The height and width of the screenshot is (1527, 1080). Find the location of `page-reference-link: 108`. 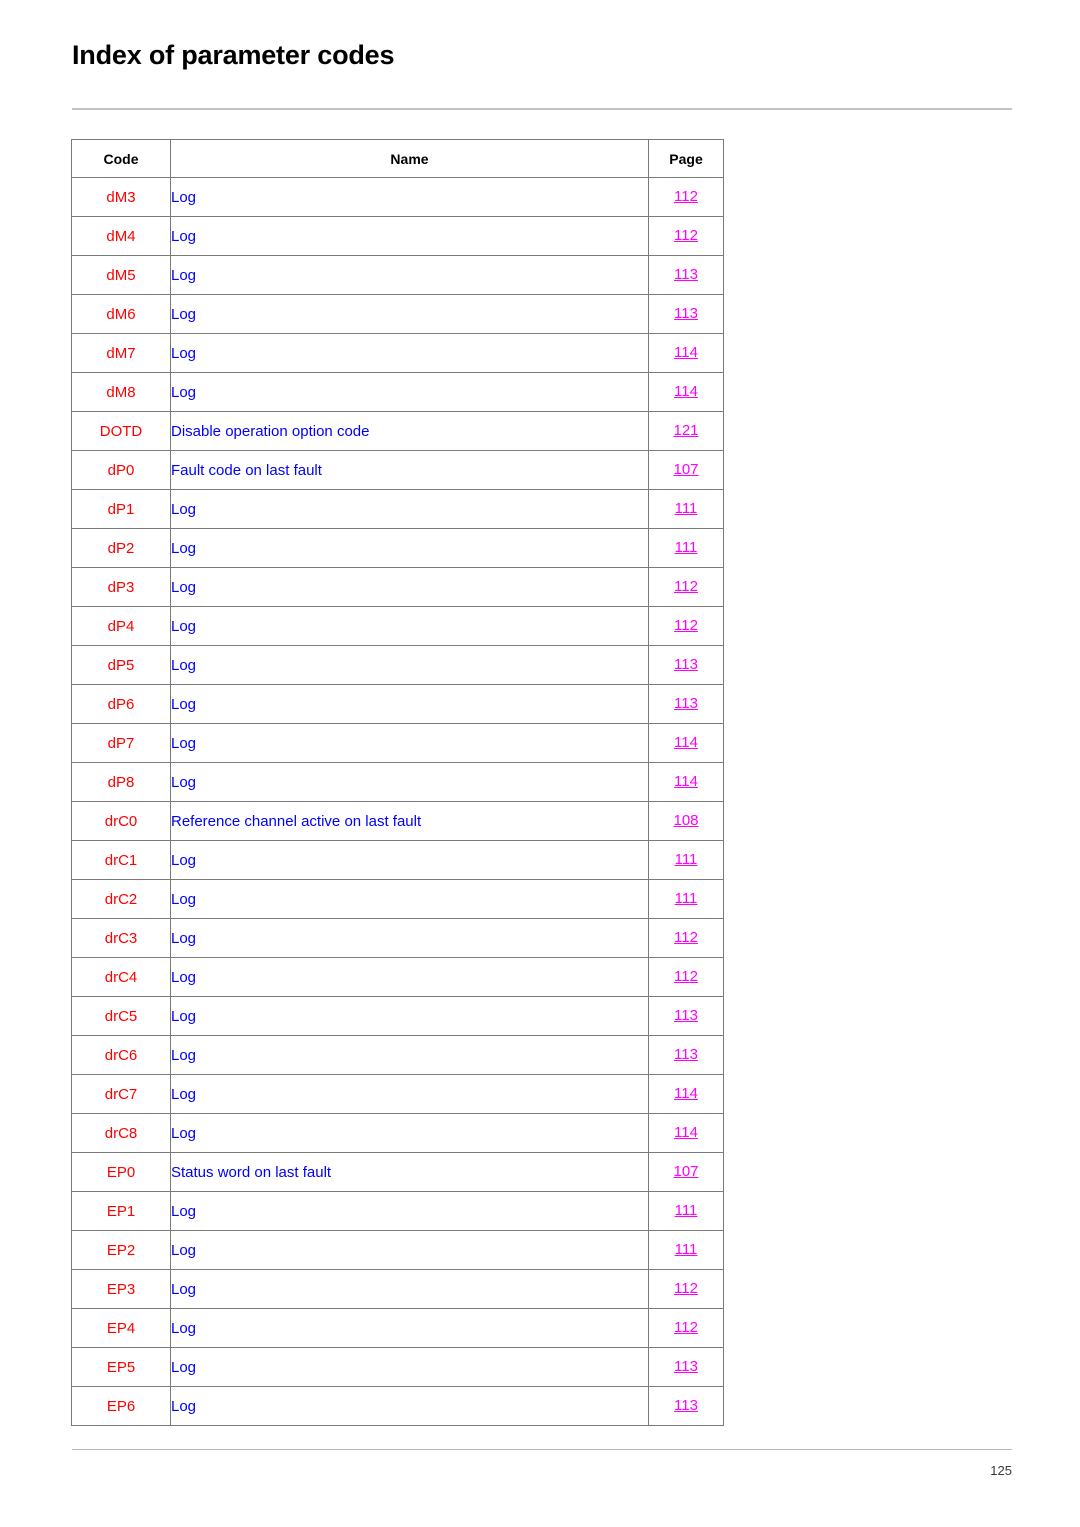

page-reference-link: 108 is located at coordinates (685, 820).